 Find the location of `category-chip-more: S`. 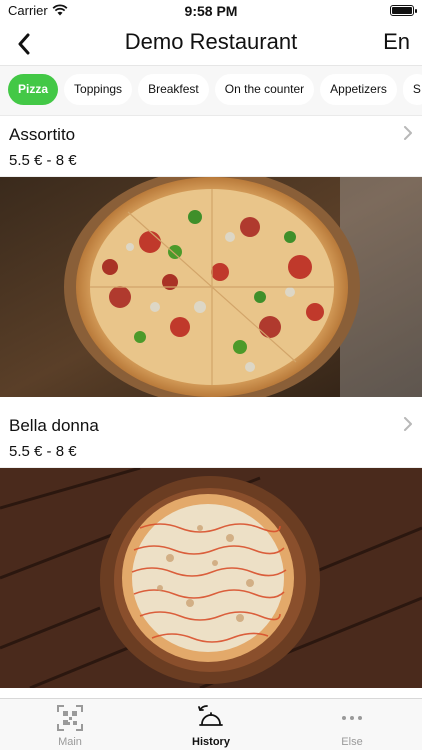

category-chip-more: S is located at coordinates (412, 89).